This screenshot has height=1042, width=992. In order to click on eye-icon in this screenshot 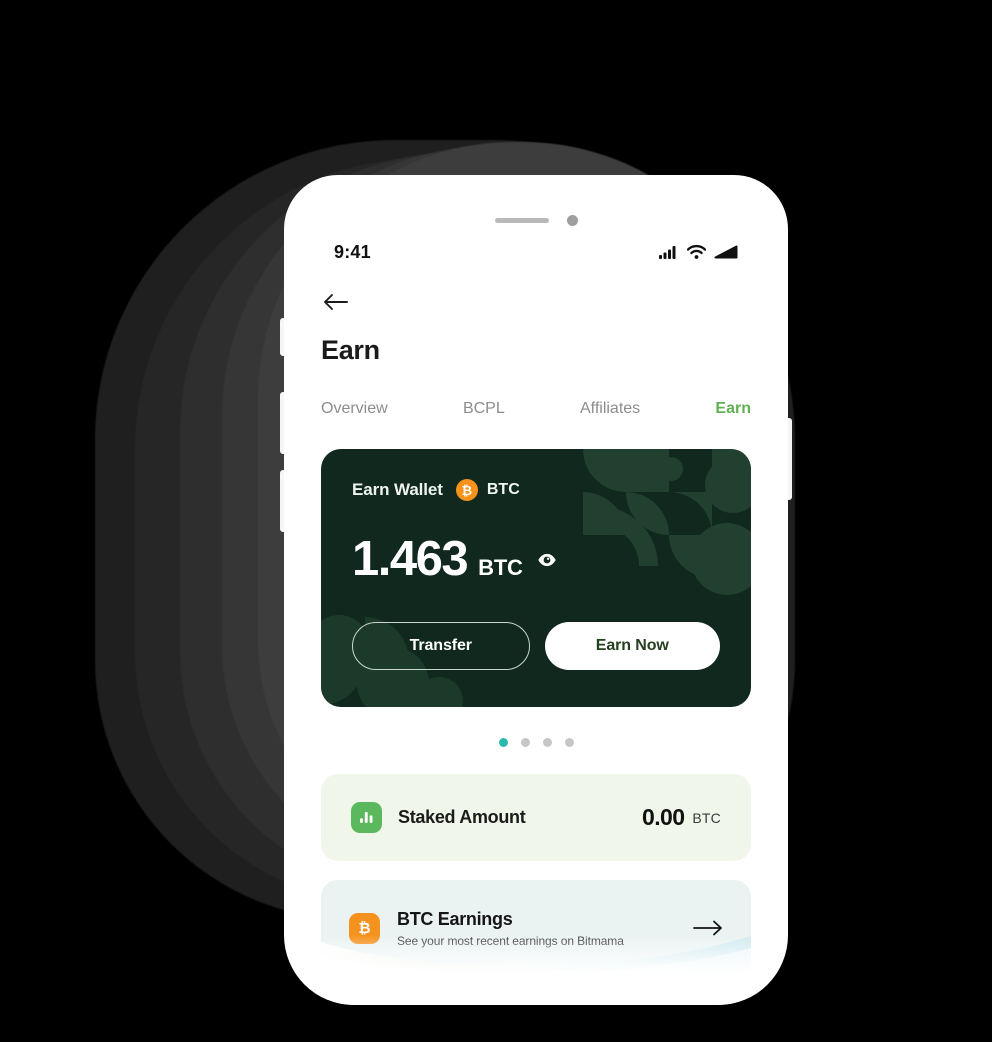, I will do `click(547, 559)`.